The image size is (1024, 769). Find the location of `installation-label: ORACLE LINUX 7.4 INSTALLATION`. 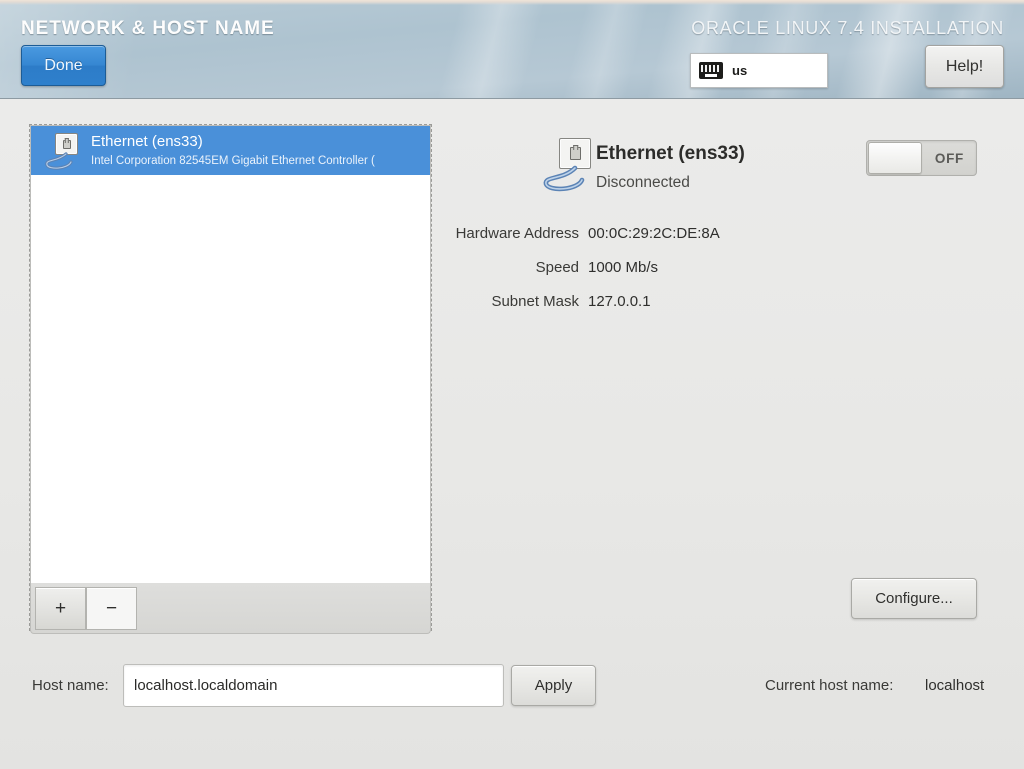

installation-label: ORACLE LINUX 7.4 INSTALLATION is located at coordinates (847, 28).